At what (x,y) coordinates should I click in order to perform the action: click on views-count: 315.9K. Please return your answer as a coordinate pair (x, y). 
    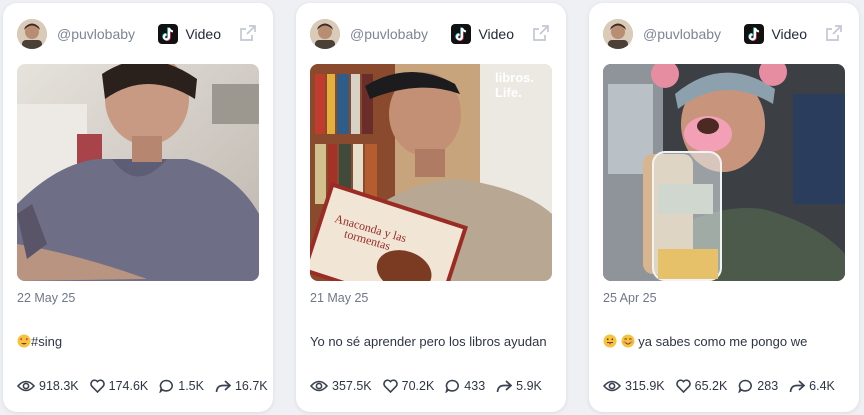
    Looking at the image, I should click on (645, 386).